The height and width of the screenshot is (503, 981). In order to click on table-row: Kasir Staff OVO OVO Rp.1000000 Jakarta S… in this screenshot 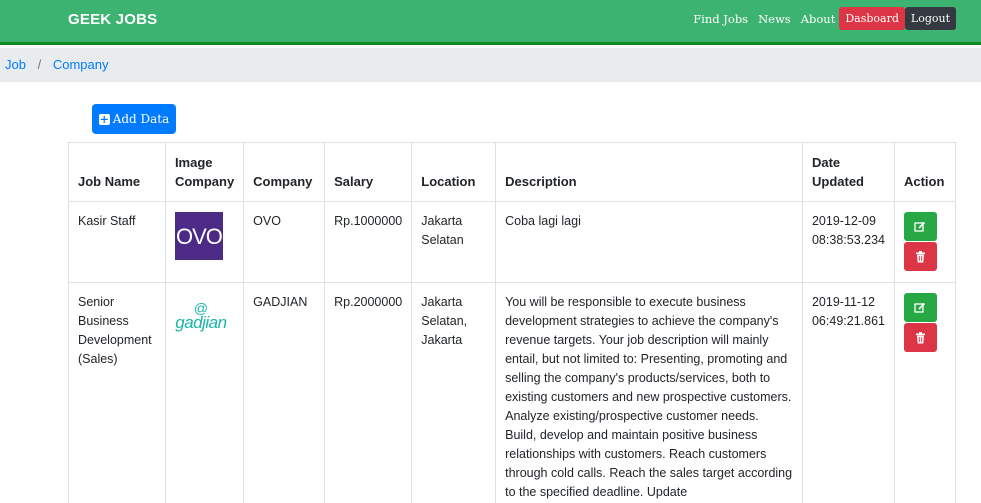, I will do `click(512, 242)`.